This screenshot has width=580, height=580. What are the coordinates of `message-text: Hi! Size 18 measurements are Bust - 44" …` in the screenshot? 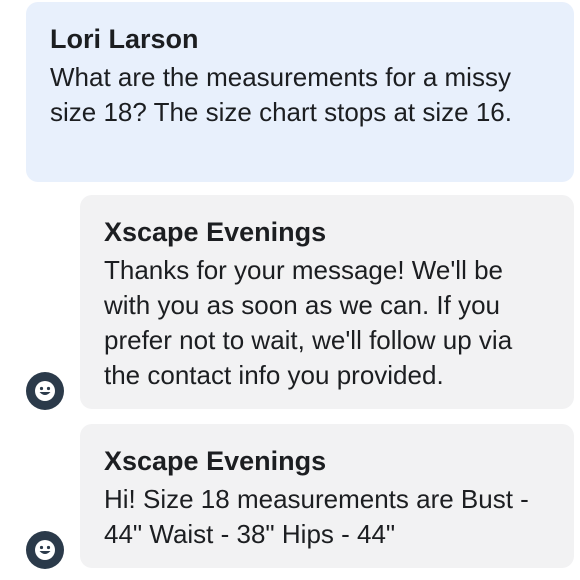 It's located at (316, 516).